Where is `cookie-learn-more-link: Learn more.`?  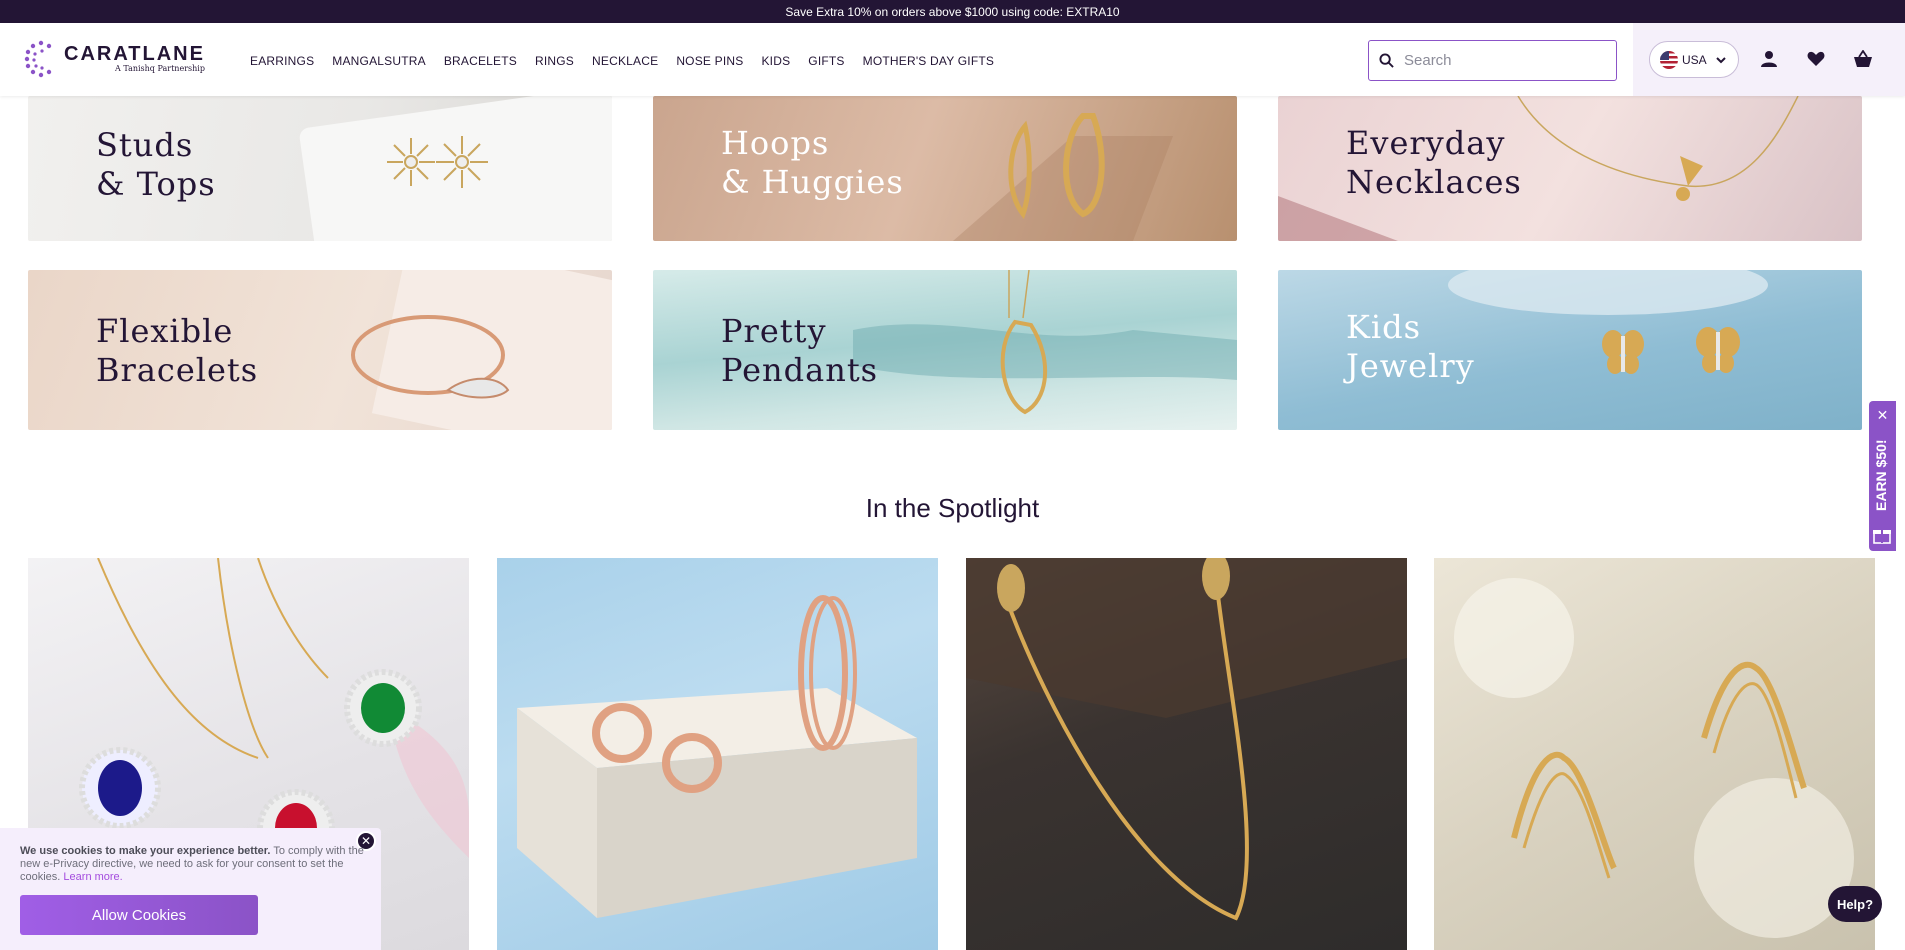
cookie-learn-more-link: Learn more. is located at coordinates (92, 877).